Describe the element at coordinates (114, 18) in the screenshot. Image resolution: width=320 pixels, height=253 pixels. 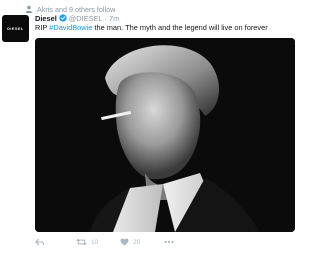
I see `timestamp: 7m` at that location.